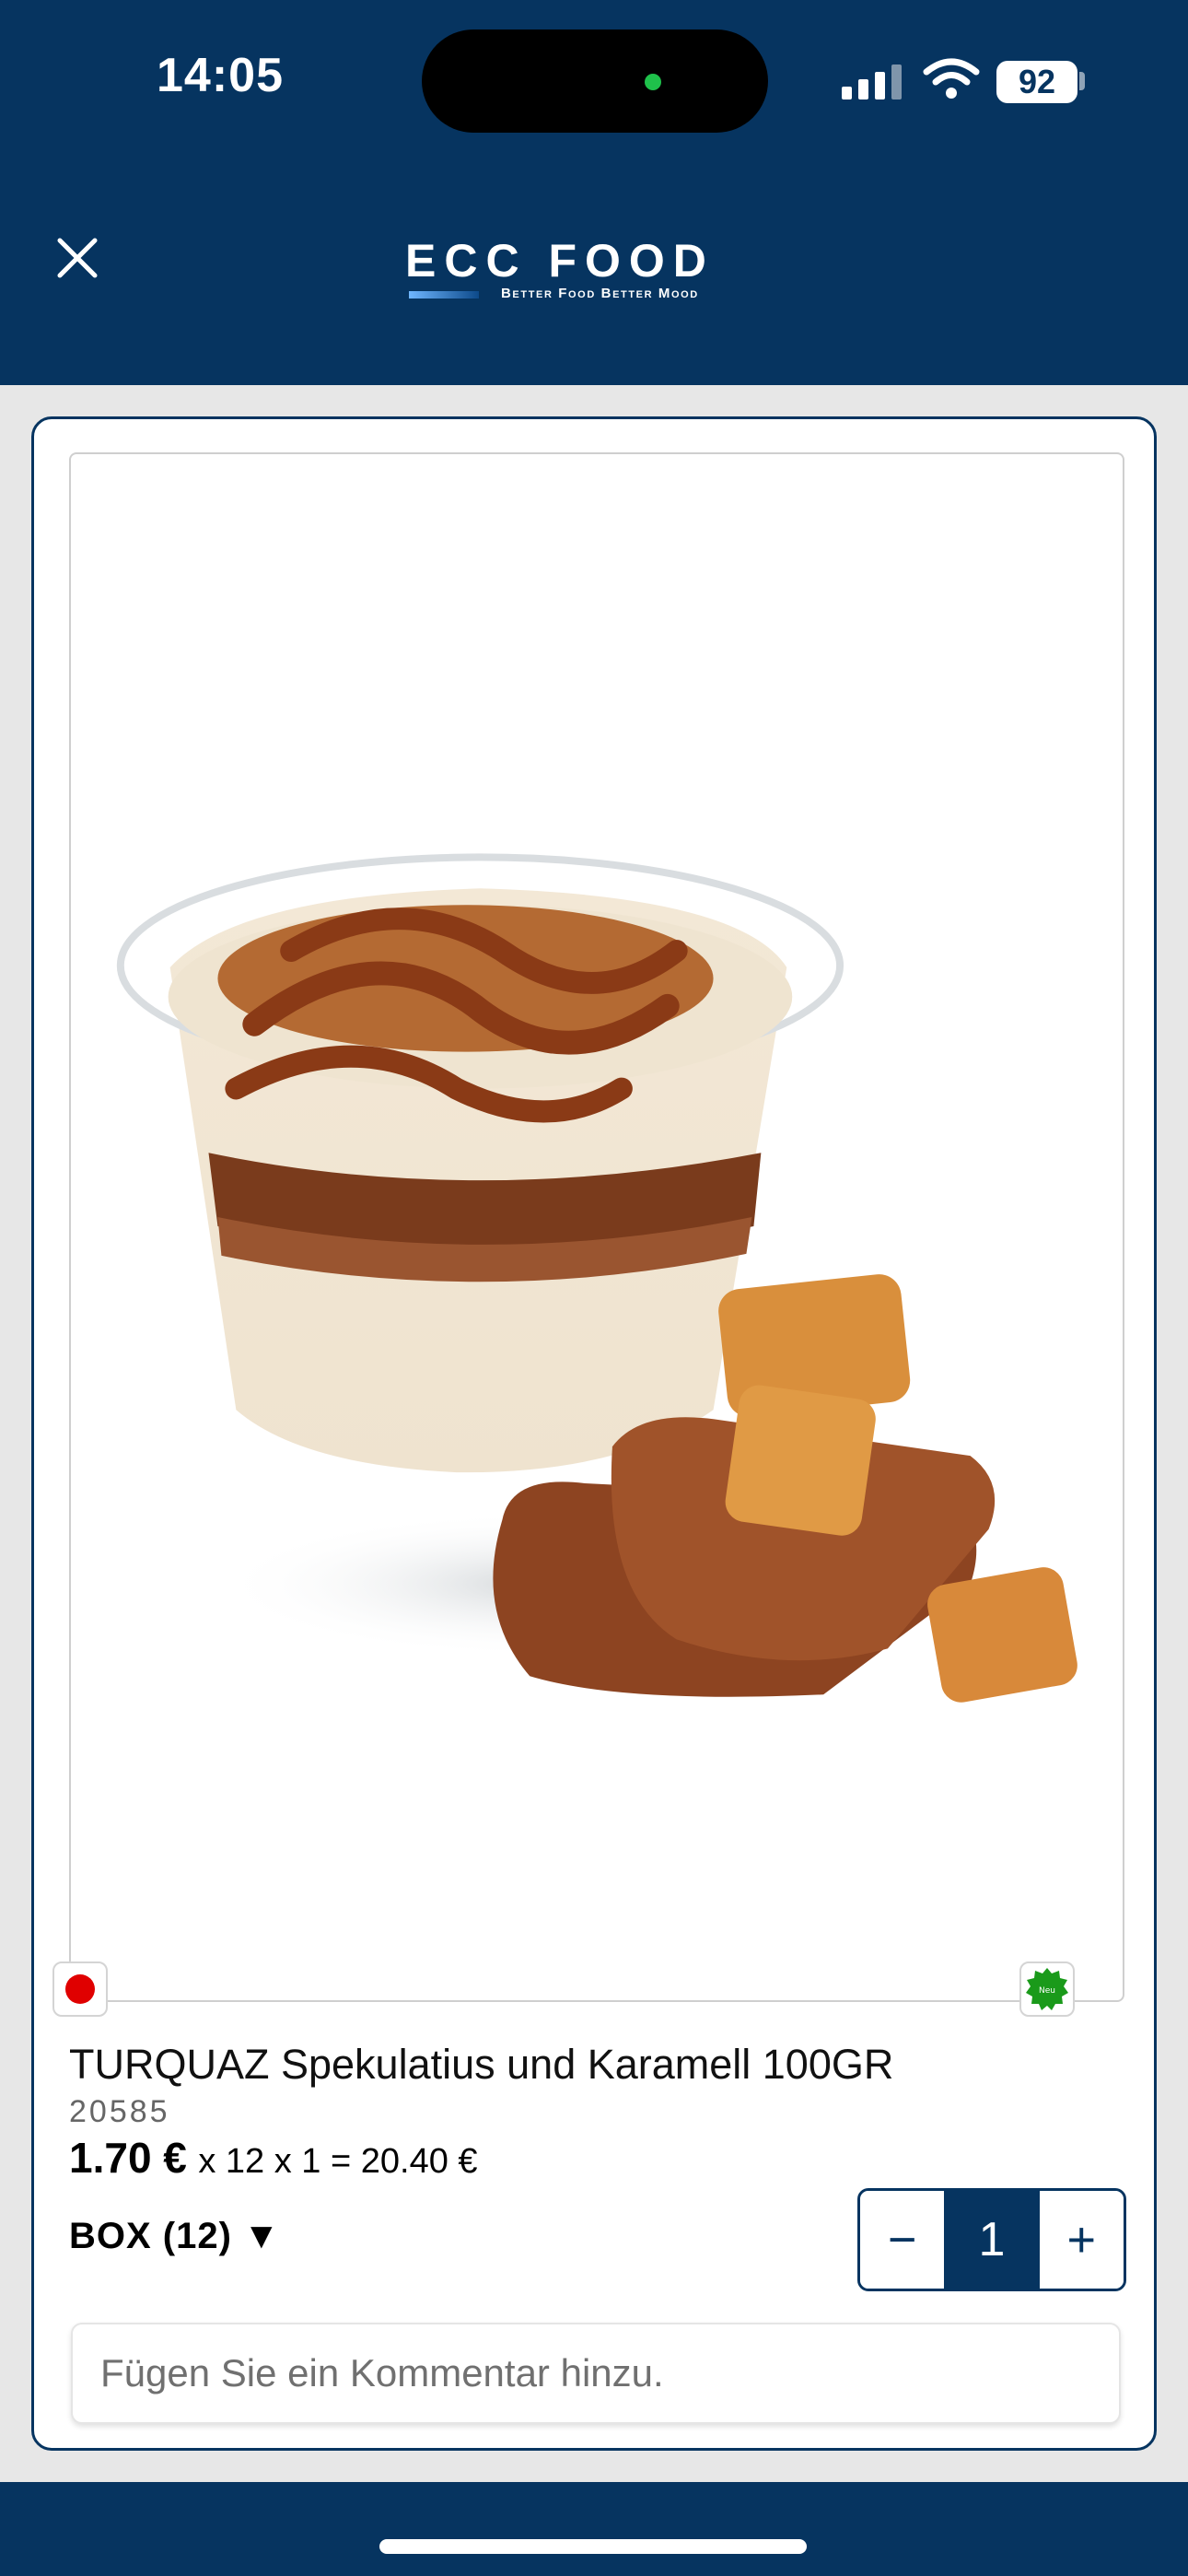 Image resolution: width=1188 pixels, height=2576 pixels. I want to click on status-indicator-badge, so click(80, 1989).